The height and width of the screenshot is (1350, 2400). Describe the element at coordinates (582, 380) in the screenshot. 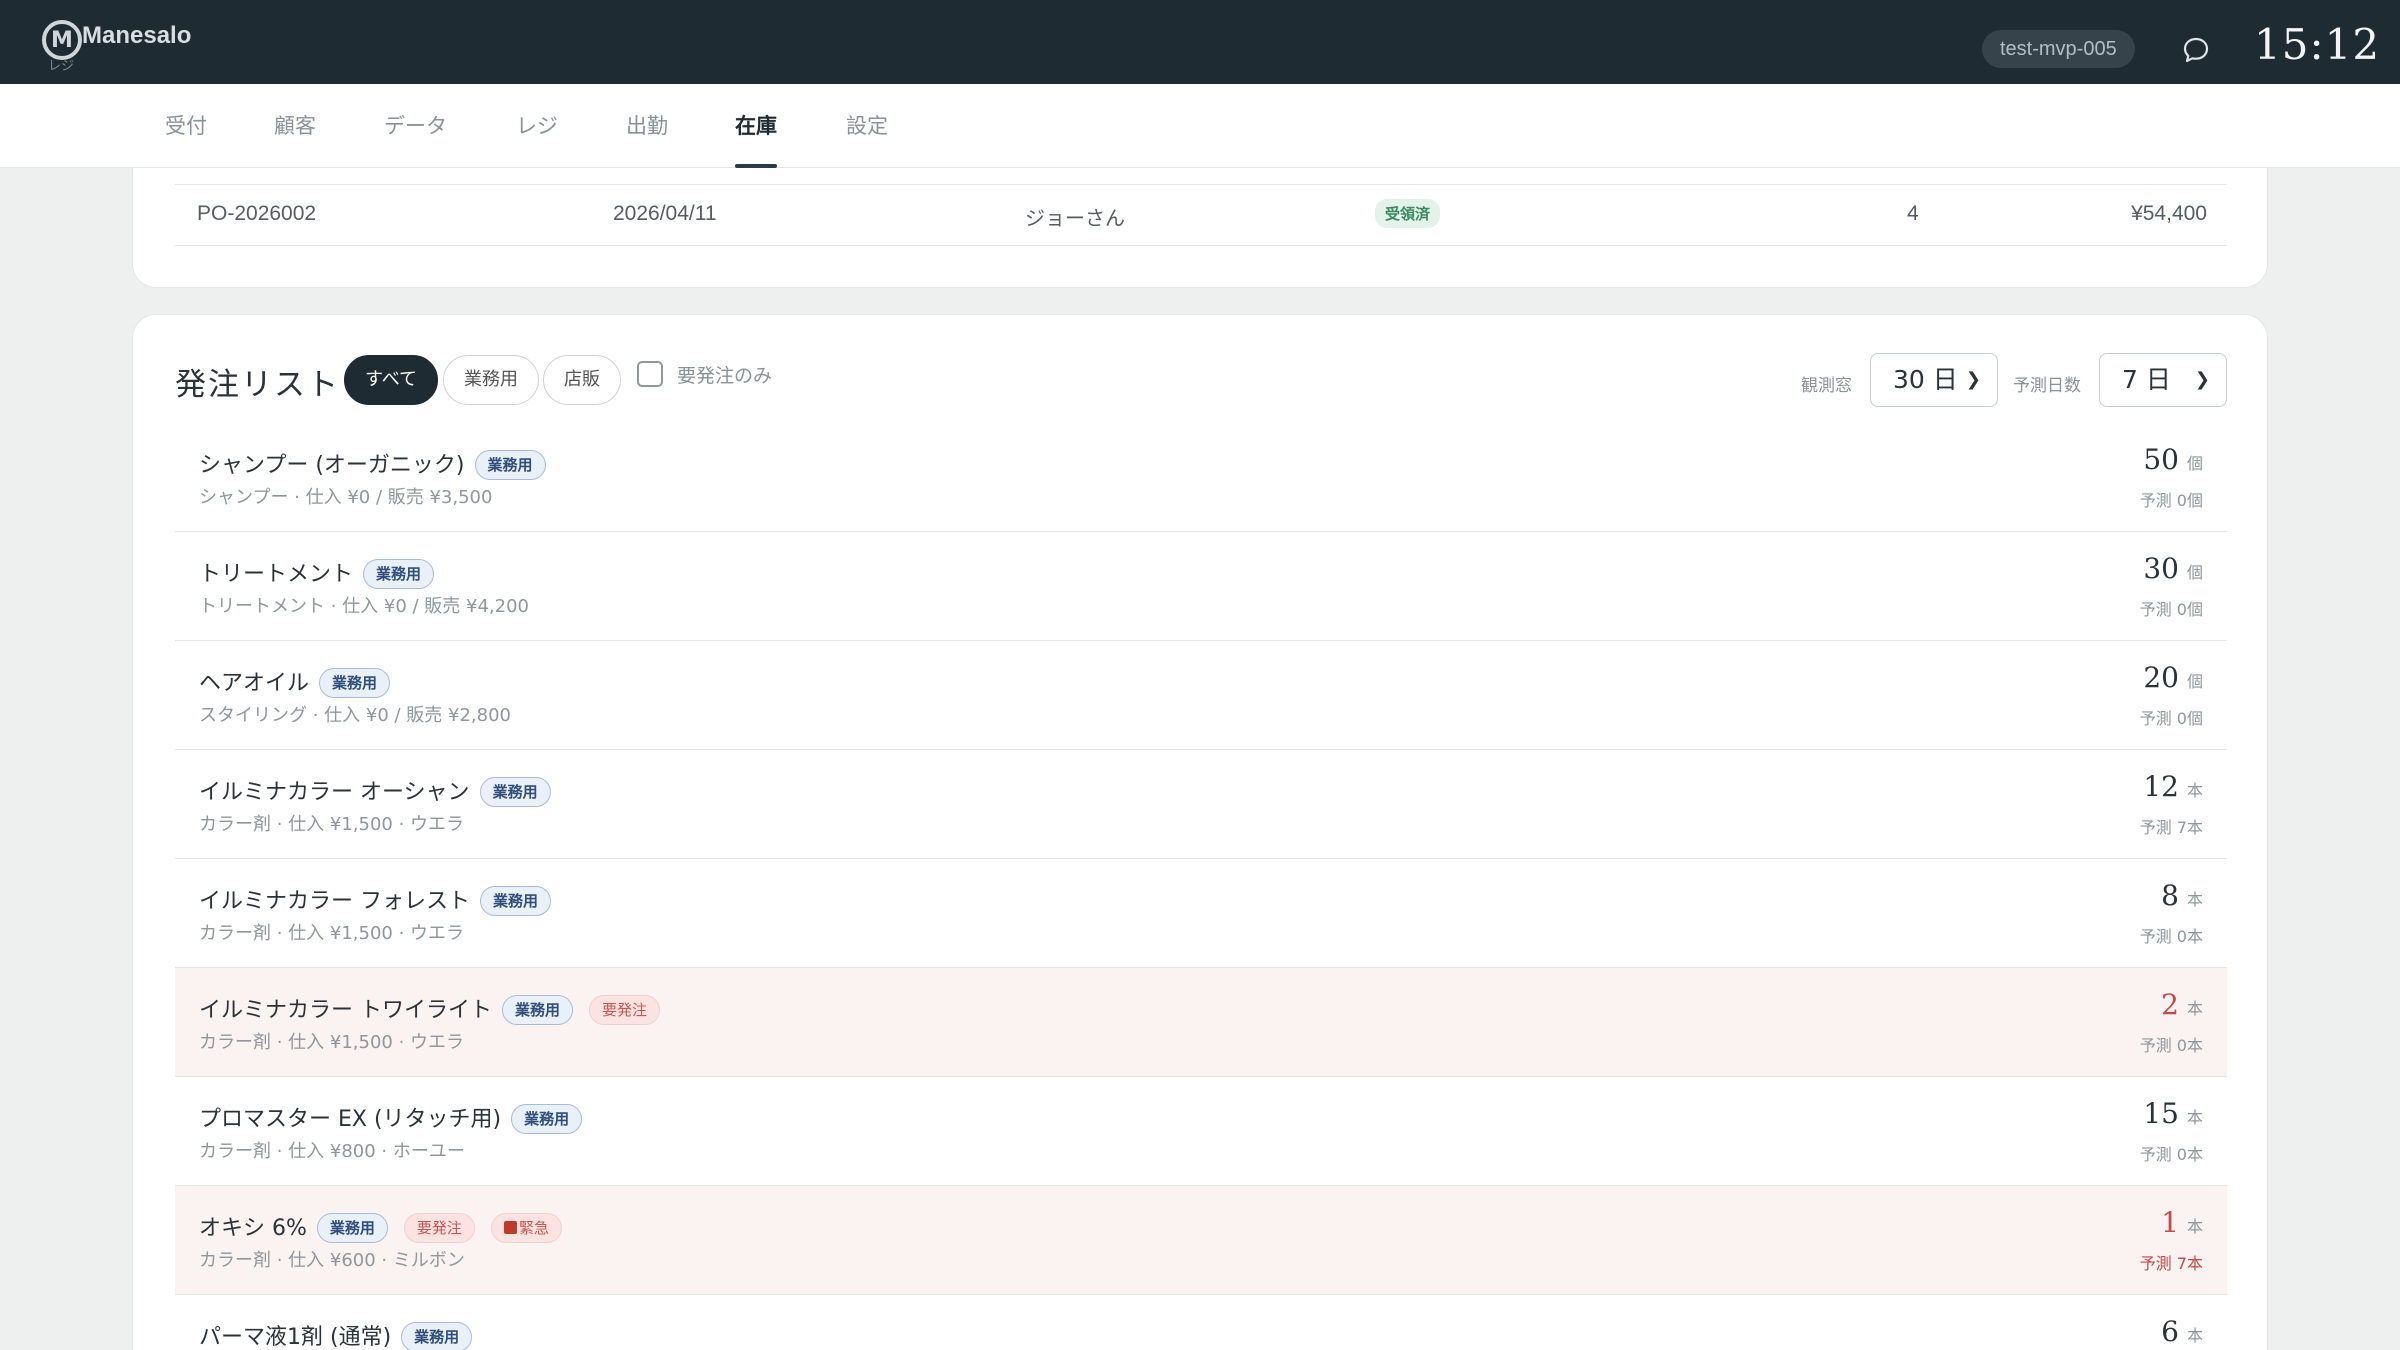

I see `filter-retail-button: 店販` at that location.